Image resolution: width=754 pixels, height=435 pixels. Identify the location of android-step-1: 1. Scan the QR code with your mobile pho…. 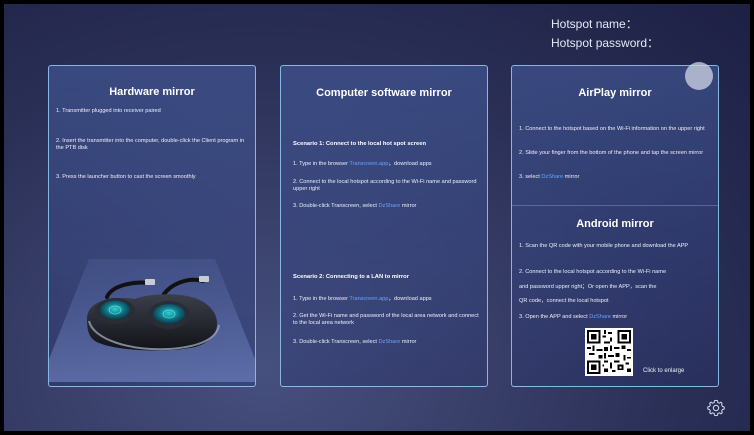
(604, 246).